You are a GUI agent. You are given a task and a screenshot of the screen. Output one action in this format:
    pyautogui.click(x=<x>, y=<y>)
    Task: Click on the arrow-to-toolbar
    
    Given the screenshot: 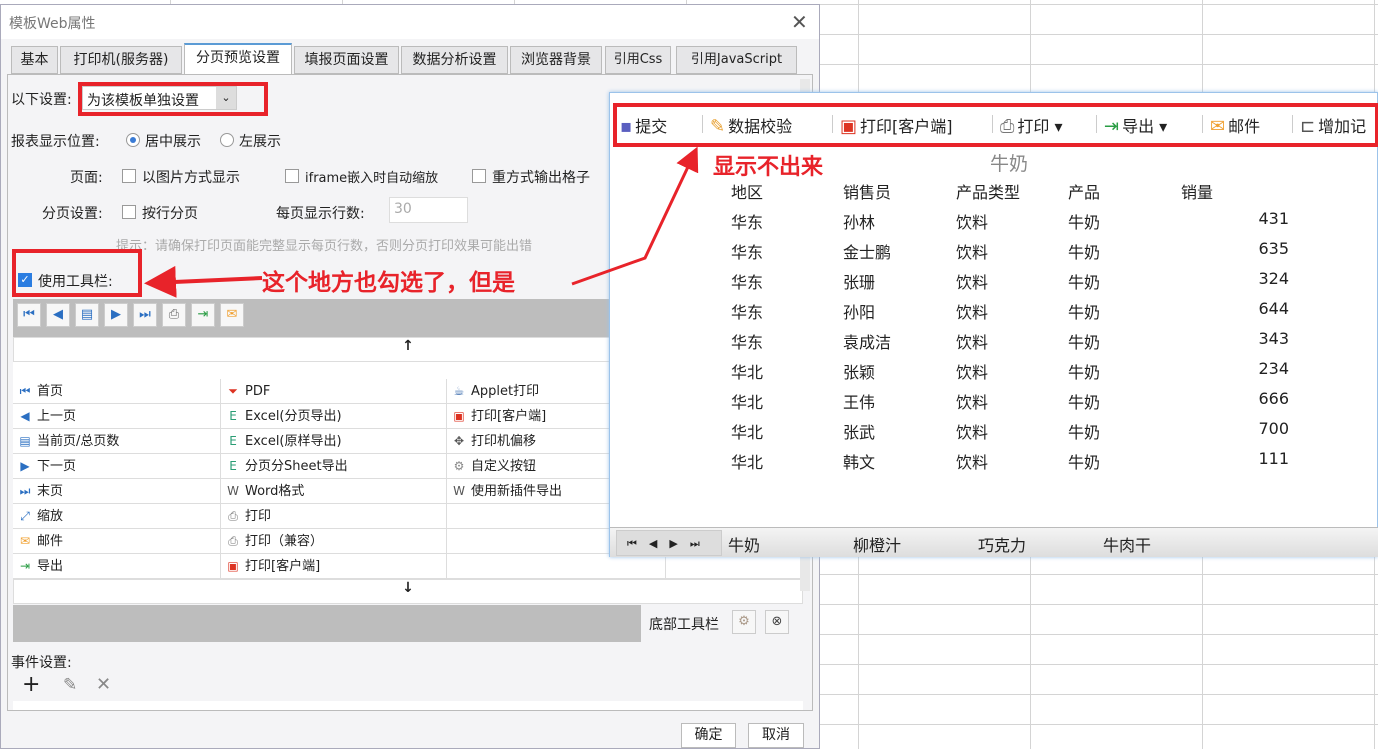 What is the action you would take?
    pyautogui.click(x=635, y=216)
    